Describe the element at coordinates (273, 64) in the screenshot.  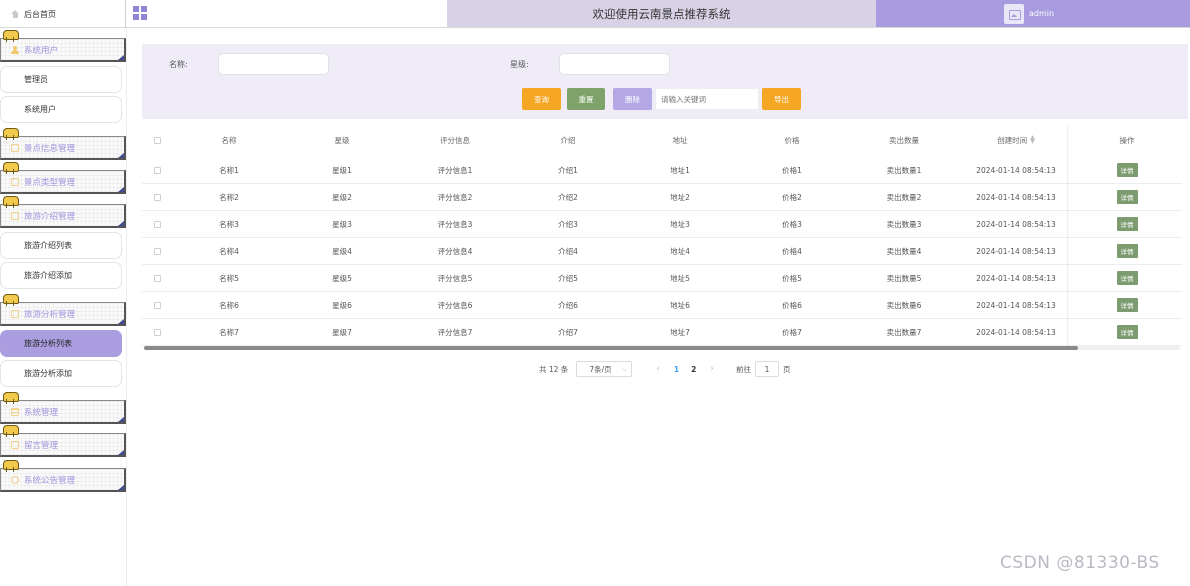
I see `name-input` at that location.